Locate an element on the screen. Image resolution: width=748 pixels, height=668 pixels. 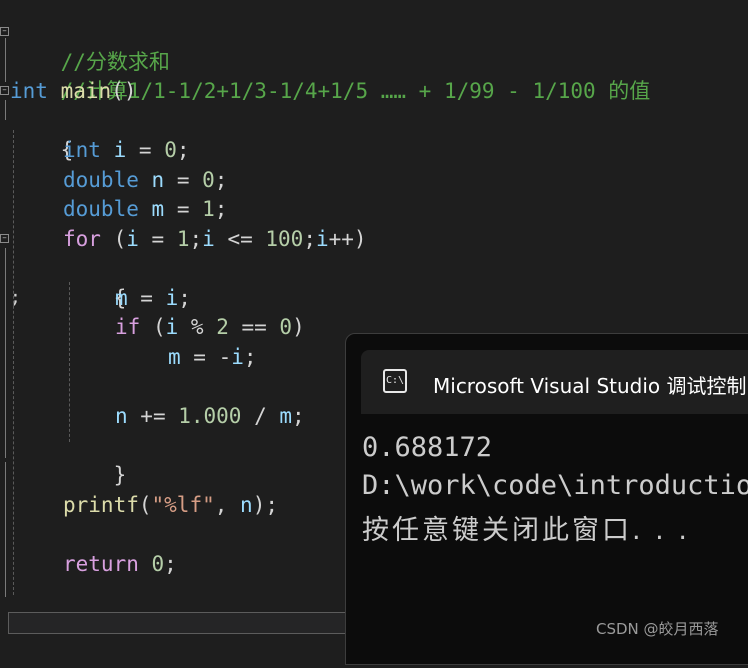
code-line-brace-close: } is located at coordinates (42, 606).